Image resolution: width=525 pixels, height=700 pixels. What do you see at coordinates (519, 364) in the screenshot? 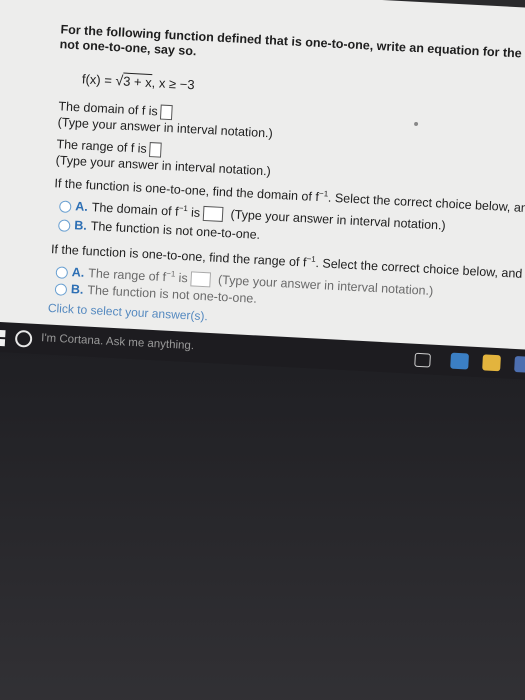
I see `store-icon` at bounding box center [519, 364].